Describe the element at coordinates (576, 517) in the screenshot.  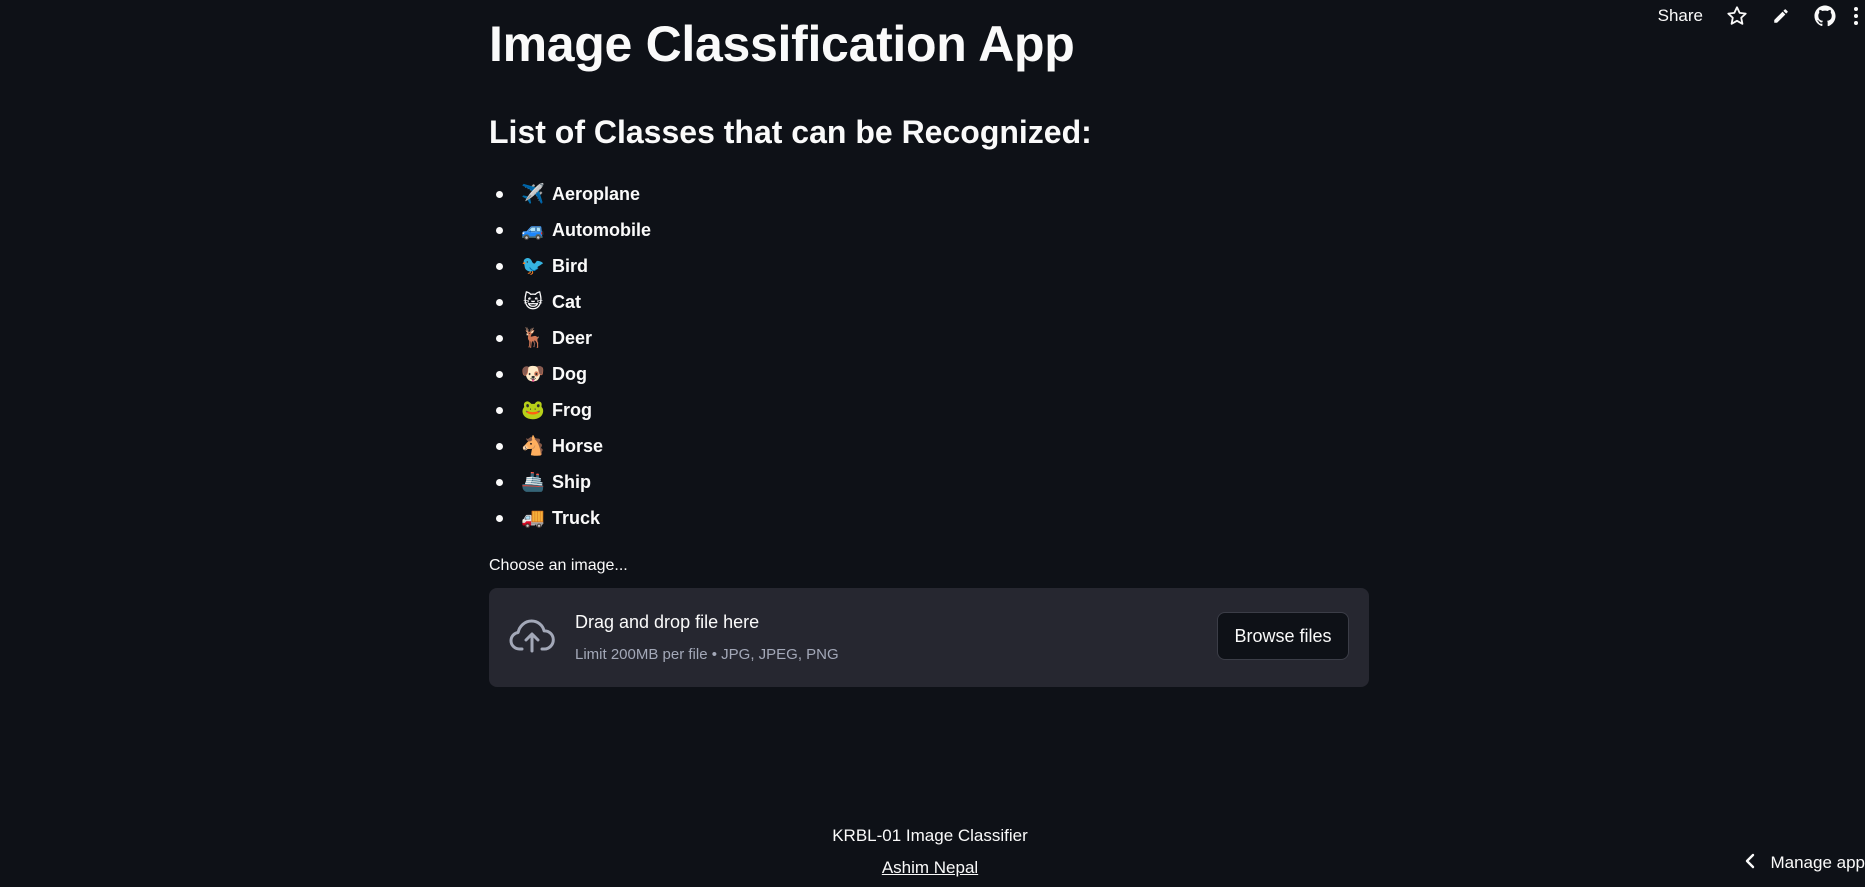
I see `class-label: Truck` at that location.